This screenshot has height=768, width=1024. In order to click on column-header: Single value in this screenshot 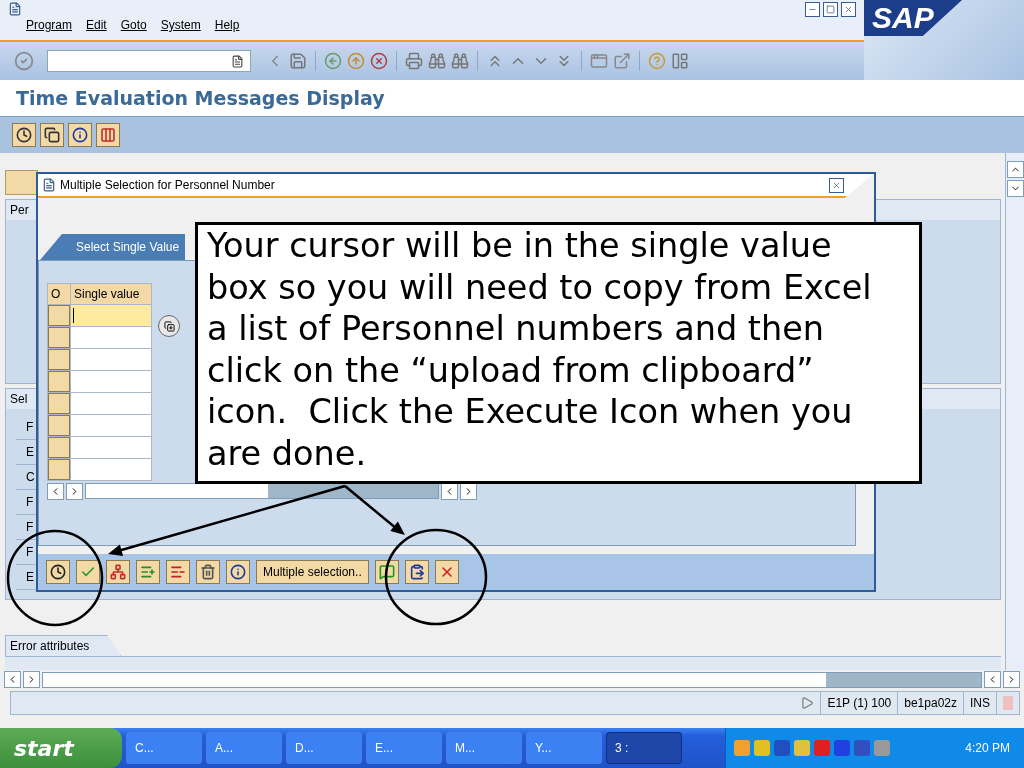, I will do `click(111, 294)`.